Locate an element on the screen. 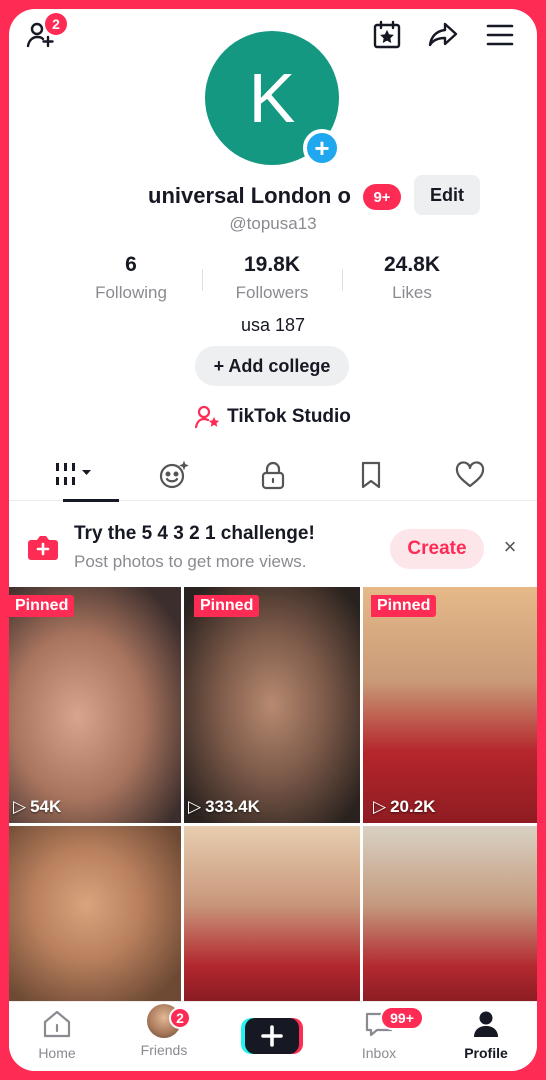 This screenshot has height=1080, width=546. view-count: ▷ 54K is located at coordinates (37, 807).